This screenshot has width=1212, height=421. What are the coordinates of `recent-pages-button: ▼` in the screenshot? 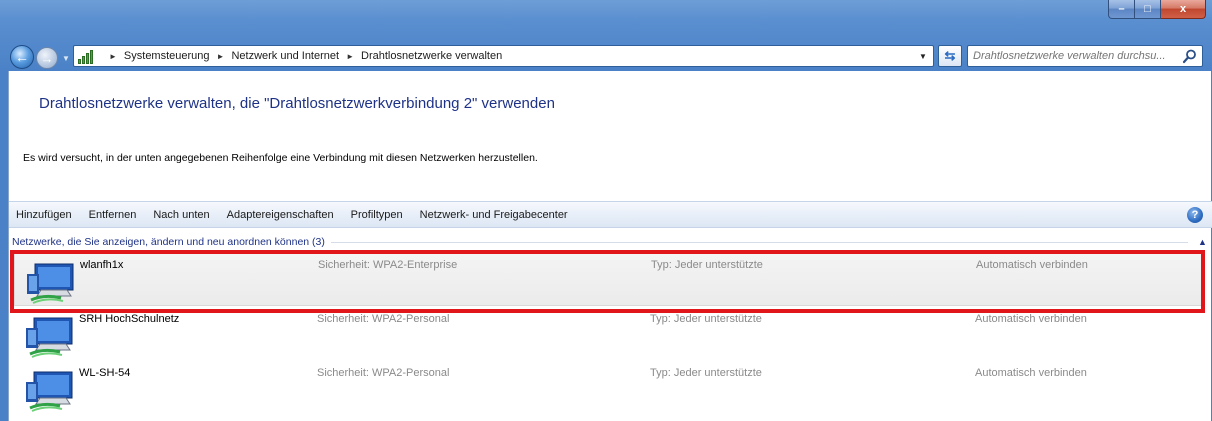 It's located at (66, 58).